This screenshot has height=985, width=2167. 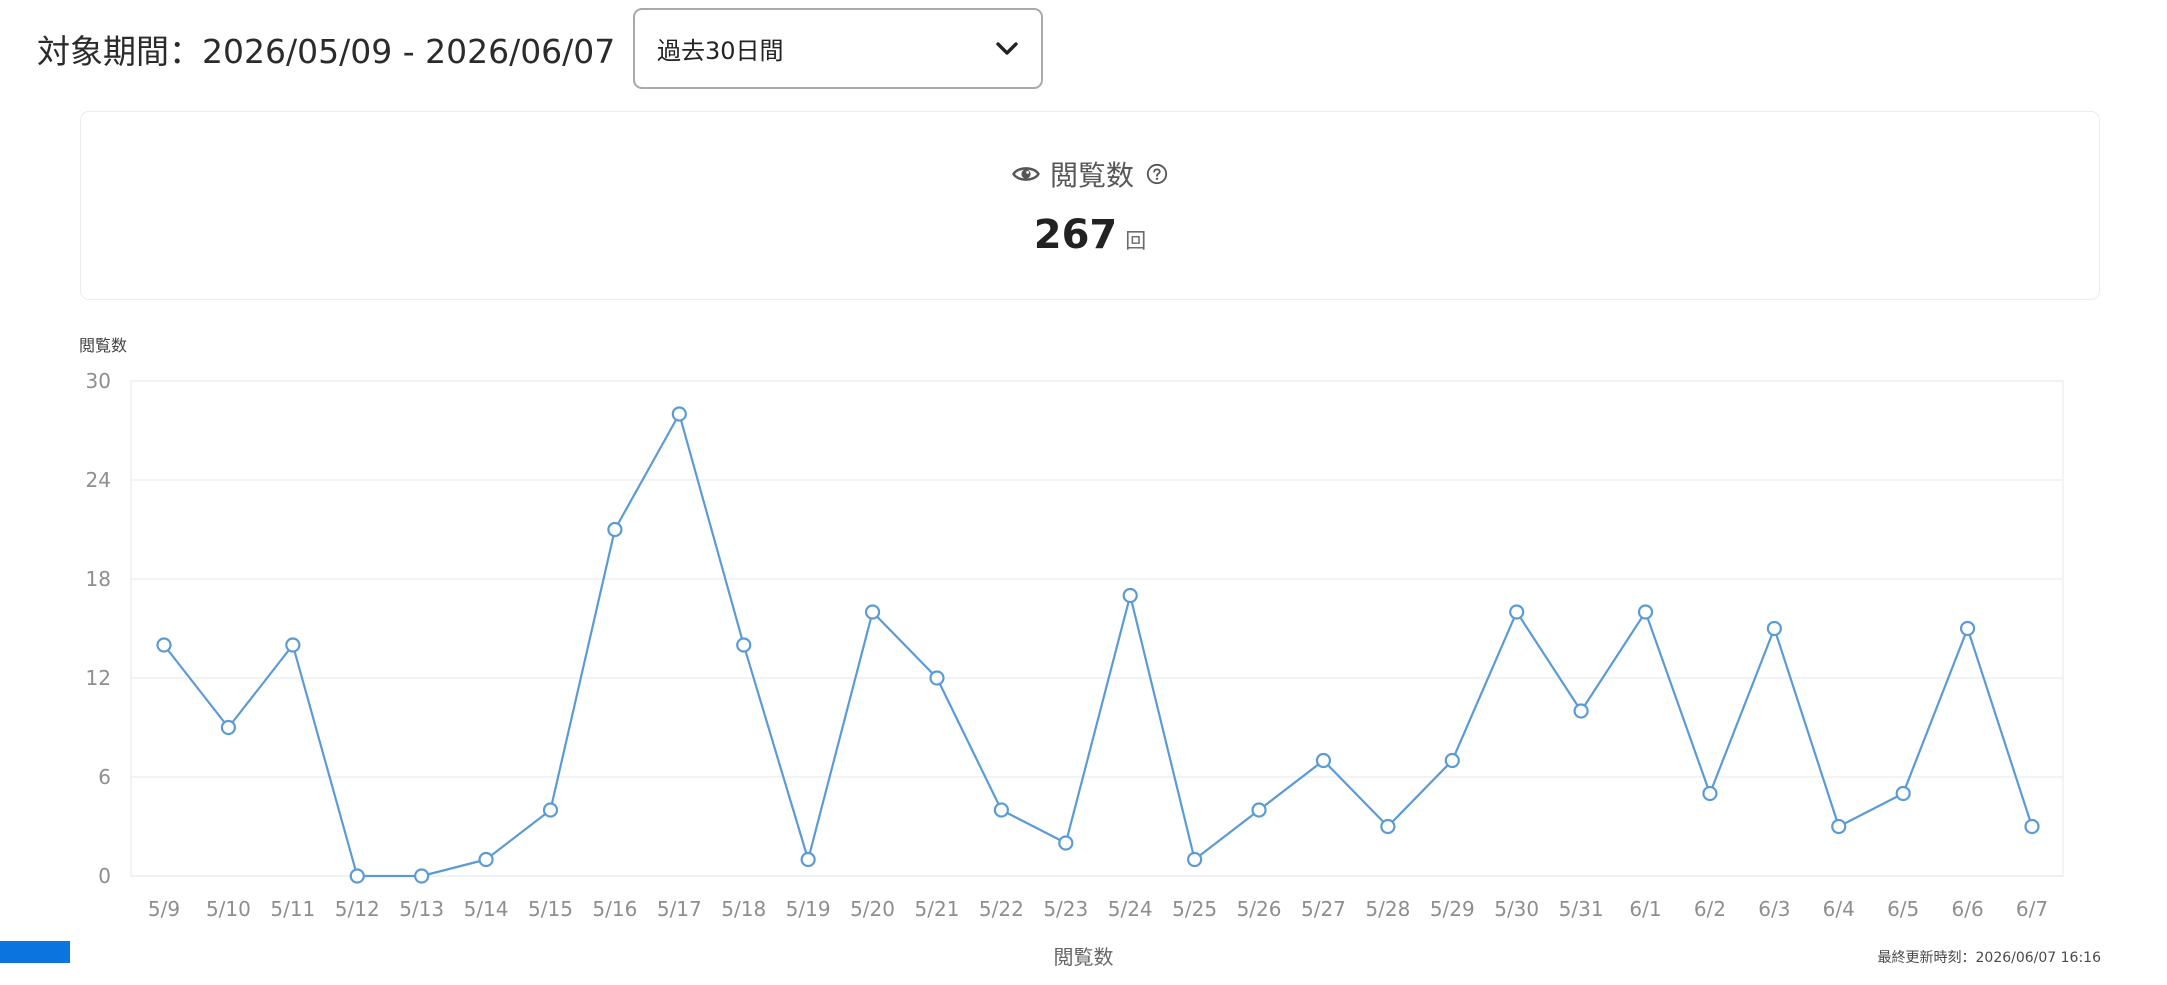 What do you see at coordinates (98, 381) in the screenshot?
I see `y-tick-label: 30` at bounding box center [98, 381].